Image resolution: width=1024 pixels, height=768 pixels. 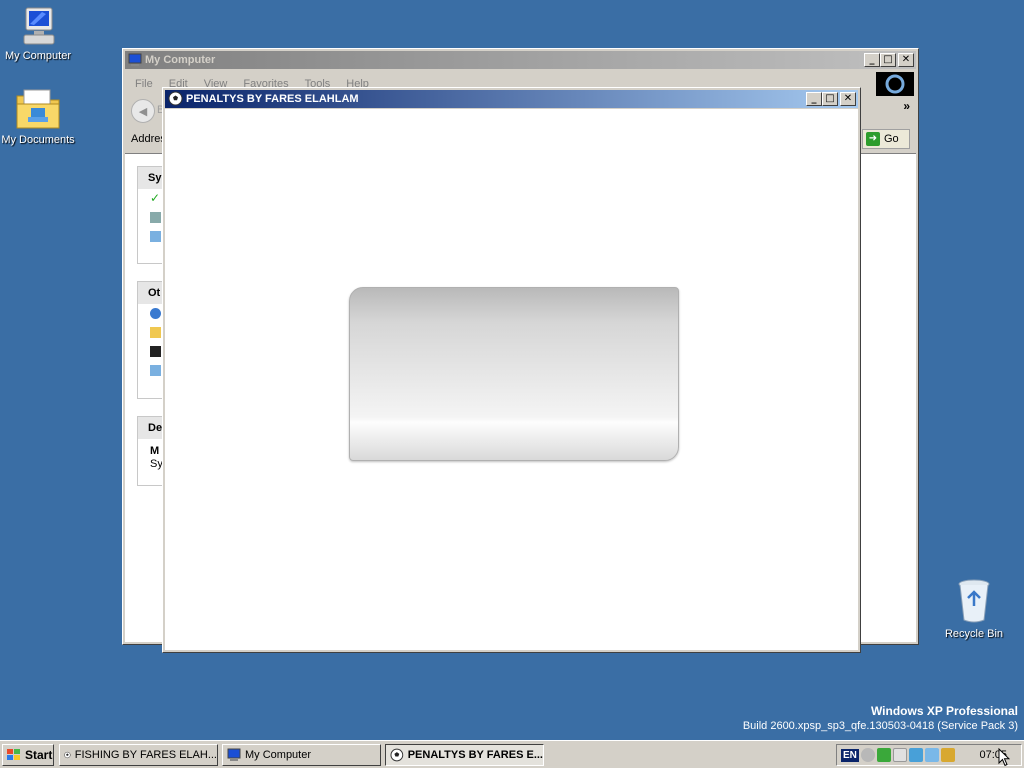 I want to click on os-name: Windows XP Professional, so click(x=944, y=711).